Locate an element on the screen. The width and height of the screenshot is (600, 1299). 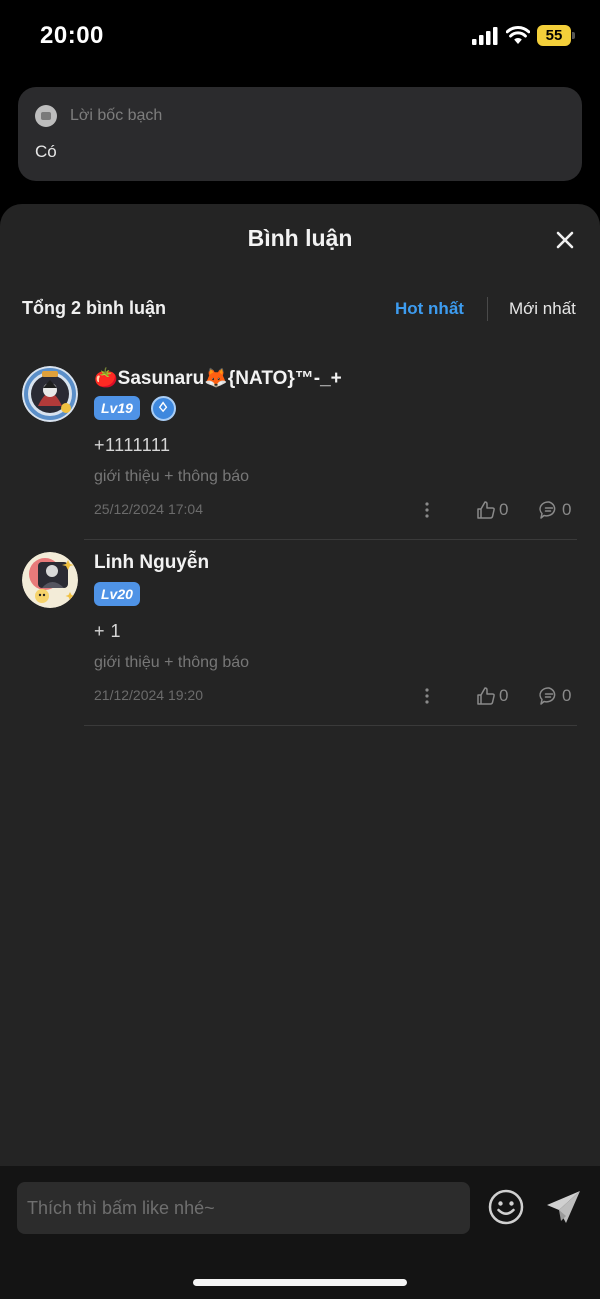
comment-timestamp: 25/12/2024 17:04 is located at coordinates (148, 509).